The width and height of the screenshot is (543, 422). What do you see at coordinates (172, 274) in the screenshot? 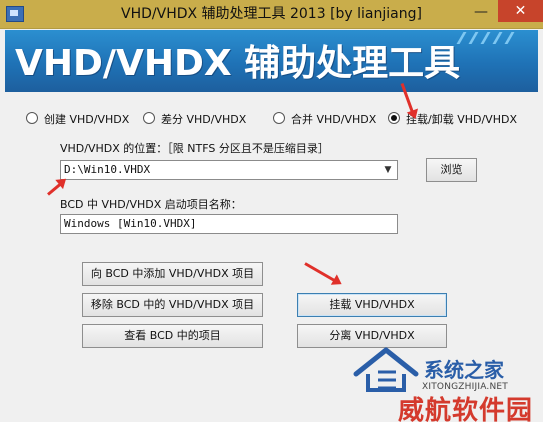
I see `add-bcd-entry-button: 向 BCD 中添加 VHD/VHDX 项目` at bounding box center [172, 274].